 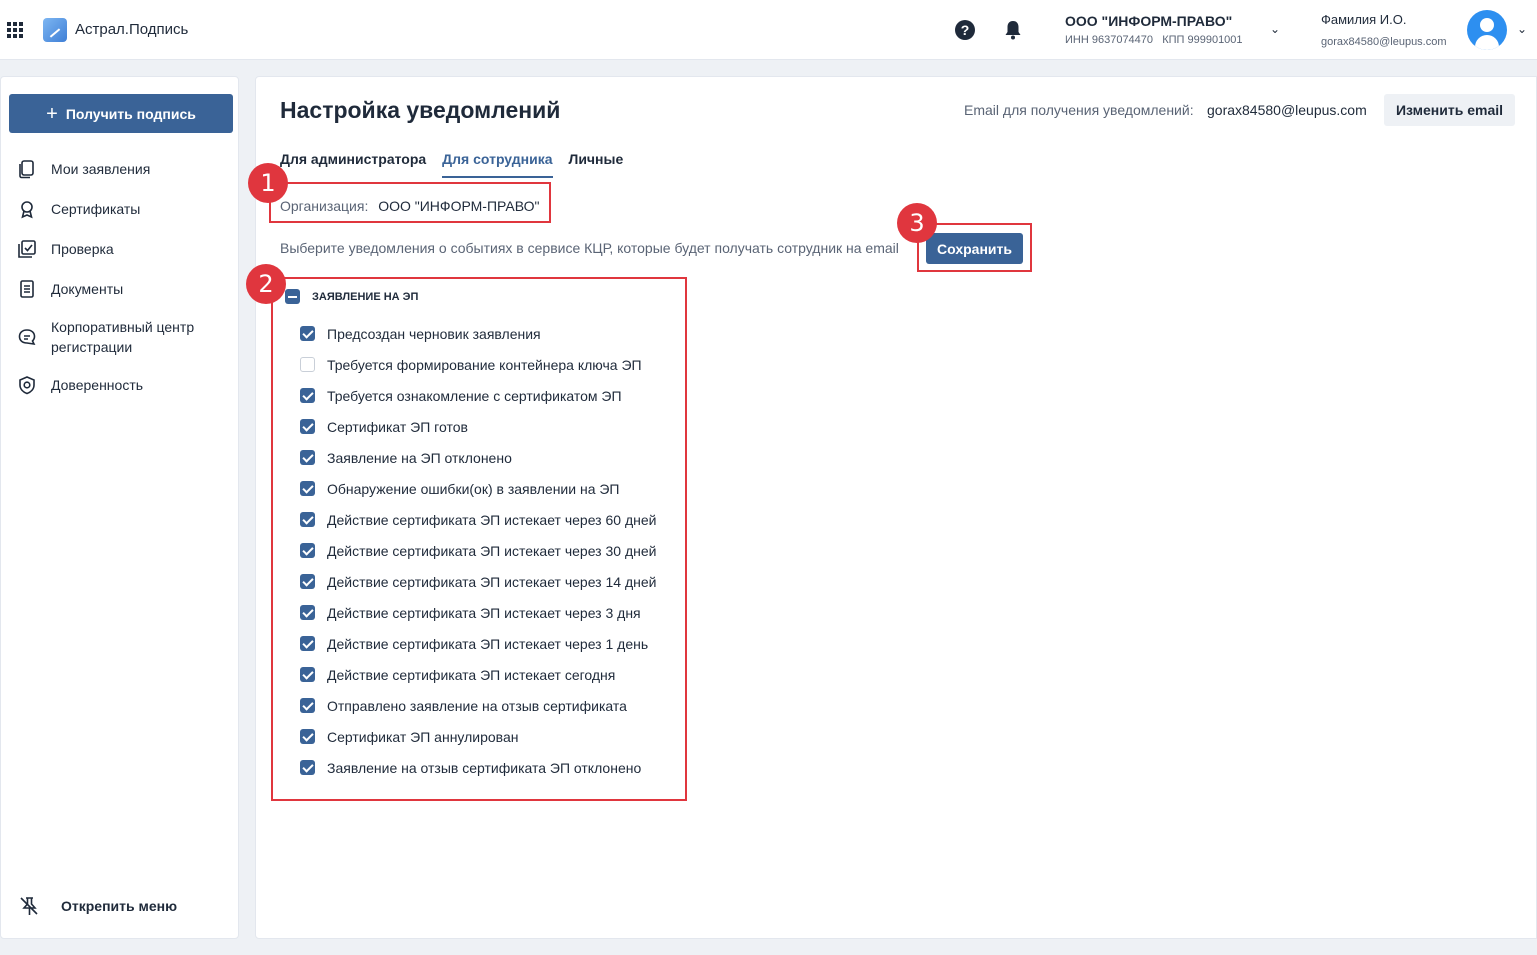 I want to click on sidebar-item-label: Проверка, so click(x=82, y=249).